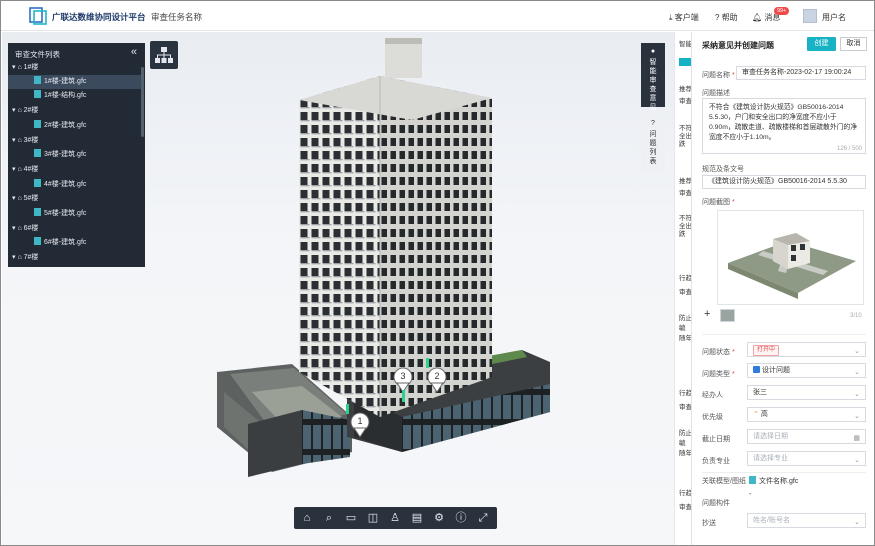 The image size is (875, 546). I want to click on tab-smart-review: ● 智能审查意见, so click(653, 77).